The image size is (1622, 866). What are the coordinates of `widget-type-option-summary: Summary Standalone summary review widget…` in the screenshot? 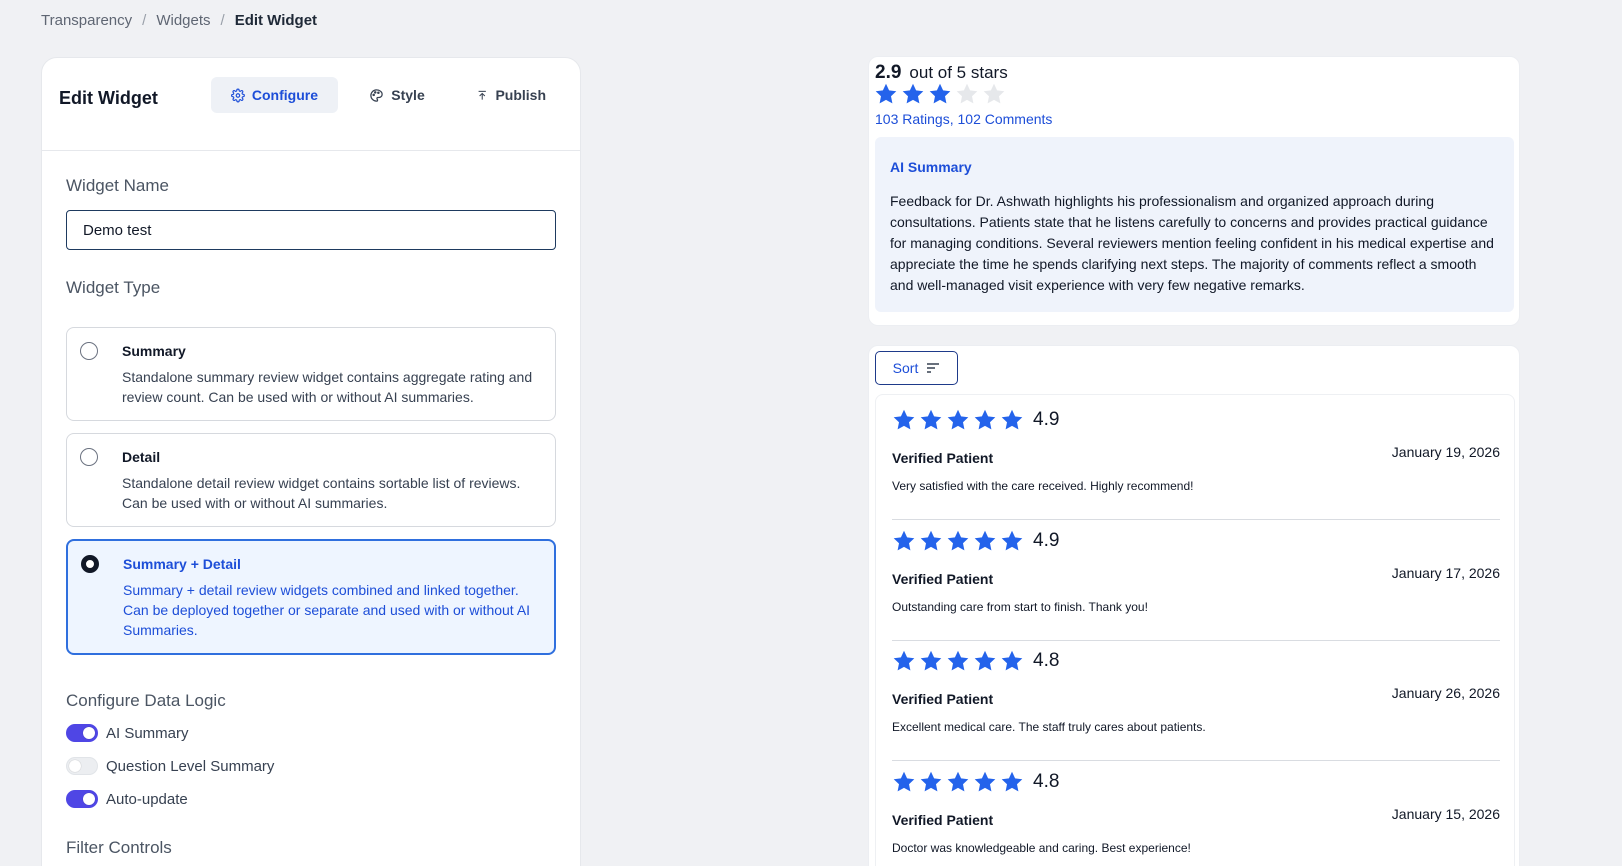 It's located at (311, 374).